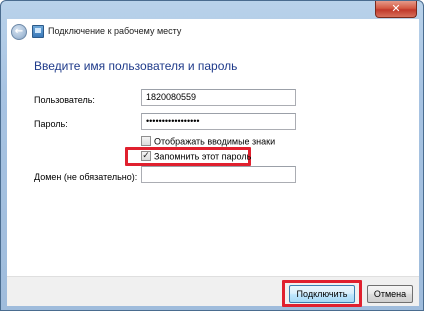 The height and width of the screenshot is (311, 424). I want to click on remember-password-checkbox: ✓, so click(146, 155).